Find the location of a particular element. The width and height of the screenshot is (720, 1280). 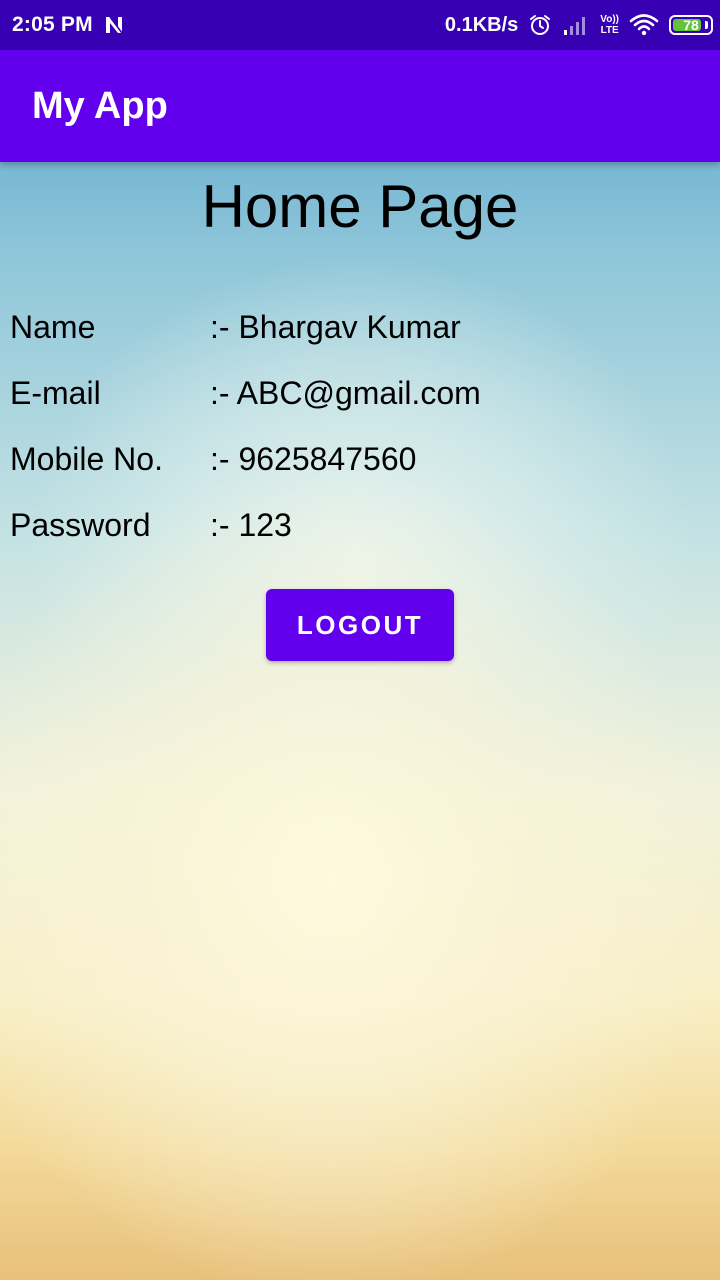

password-value: :- 123 is located at coordinates (251, 524).